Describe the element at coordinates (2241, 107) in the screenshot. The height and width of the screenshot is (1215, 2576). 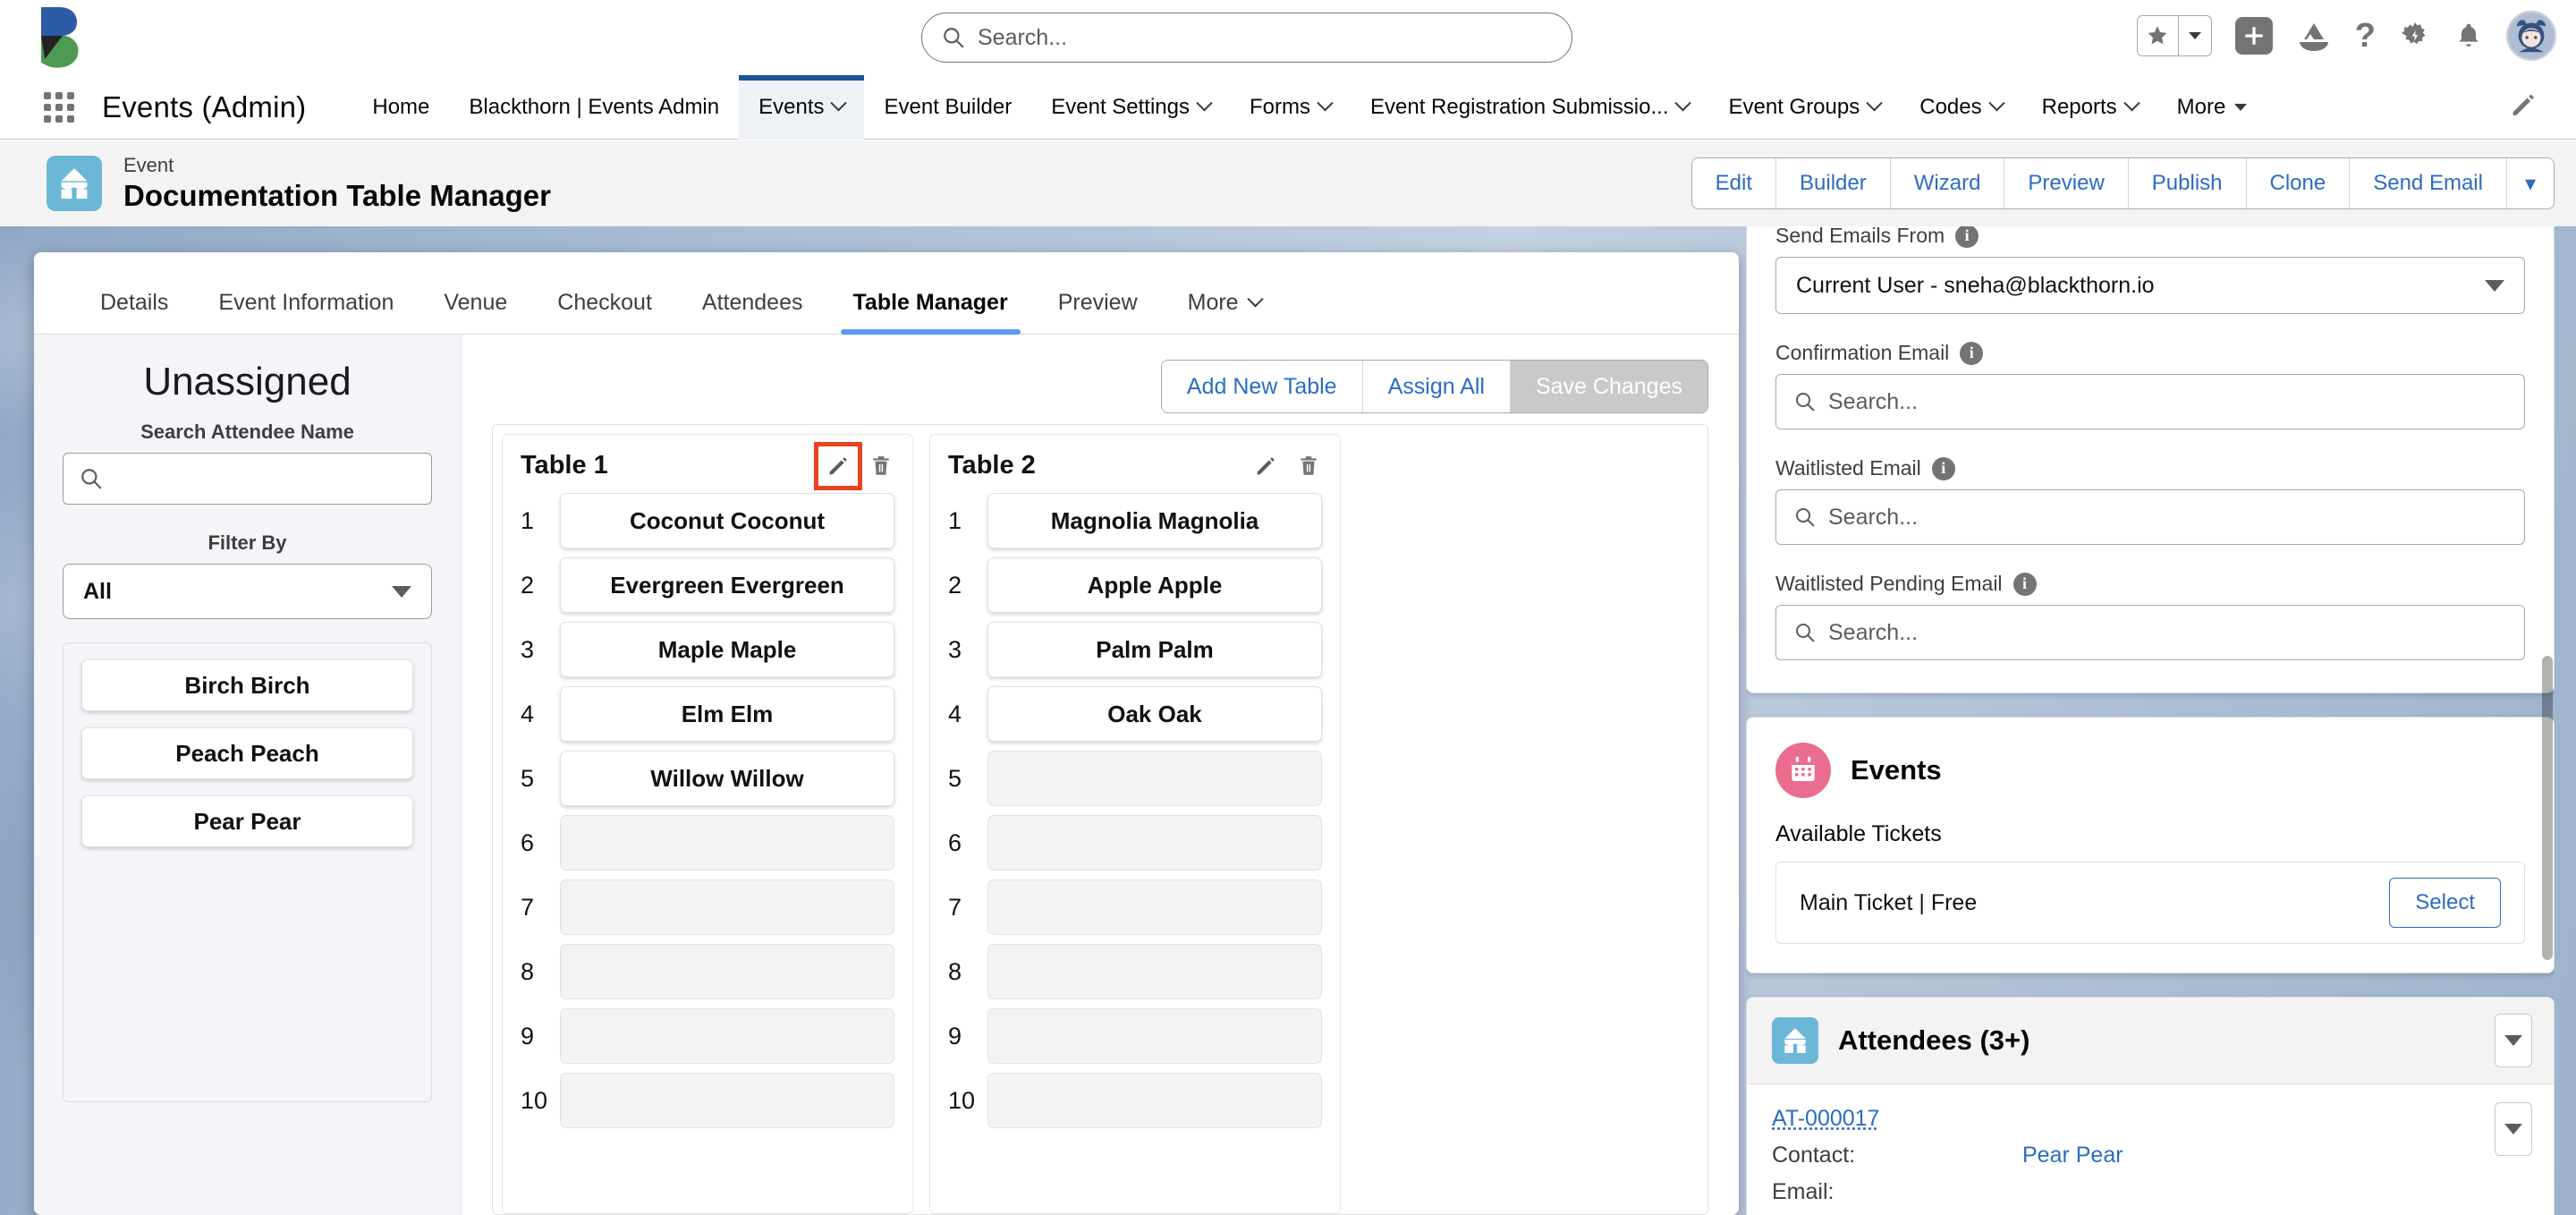
I see `caret-down-icon` at that location.